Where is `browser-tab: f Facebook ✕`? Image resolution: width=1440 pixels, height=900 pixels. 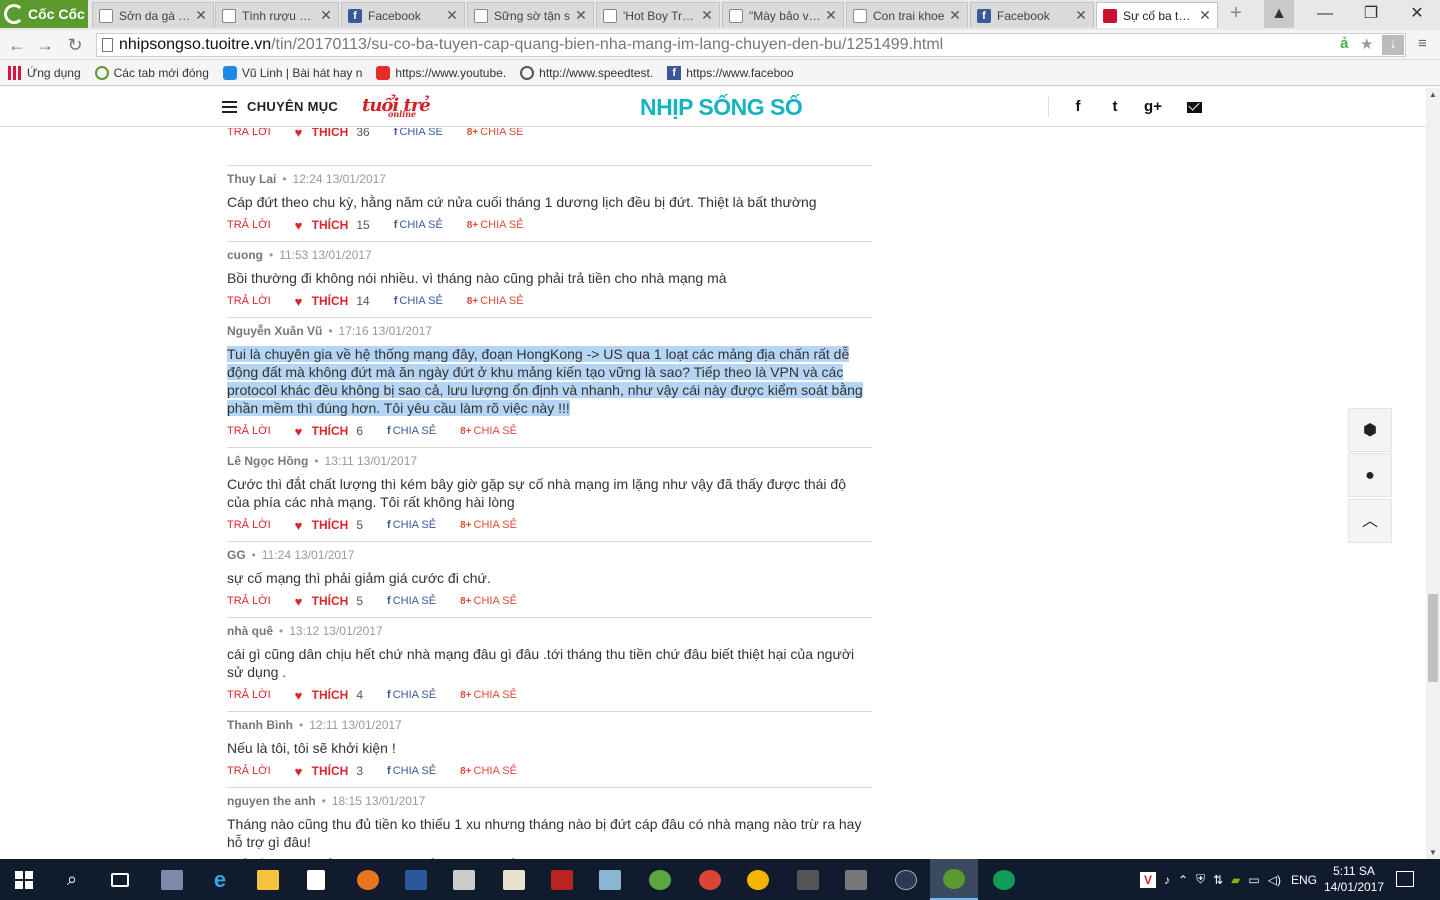 browser-tab: f Facebook ✕ is located at coordinates (403, 15).